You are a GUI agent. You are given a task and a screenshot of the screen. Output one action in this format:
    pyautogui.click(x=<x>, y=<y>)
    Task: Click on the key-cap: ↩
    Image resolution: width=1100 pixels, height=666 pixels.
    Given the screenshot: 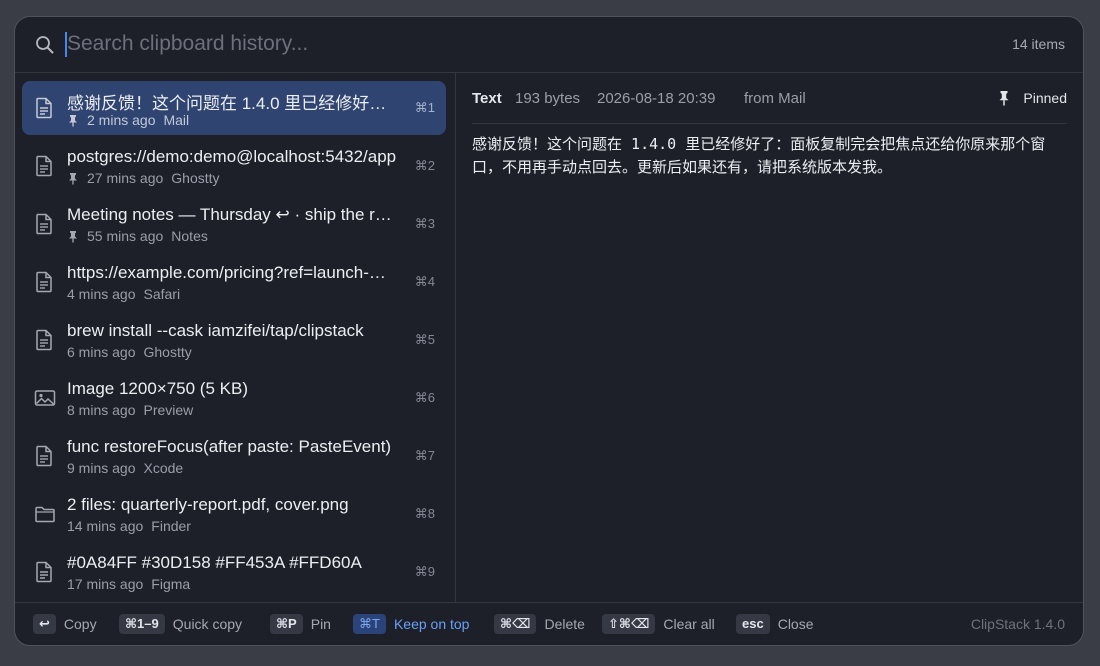 What is the action you would take?
    pyautogui.click(x=44, y=624)
    